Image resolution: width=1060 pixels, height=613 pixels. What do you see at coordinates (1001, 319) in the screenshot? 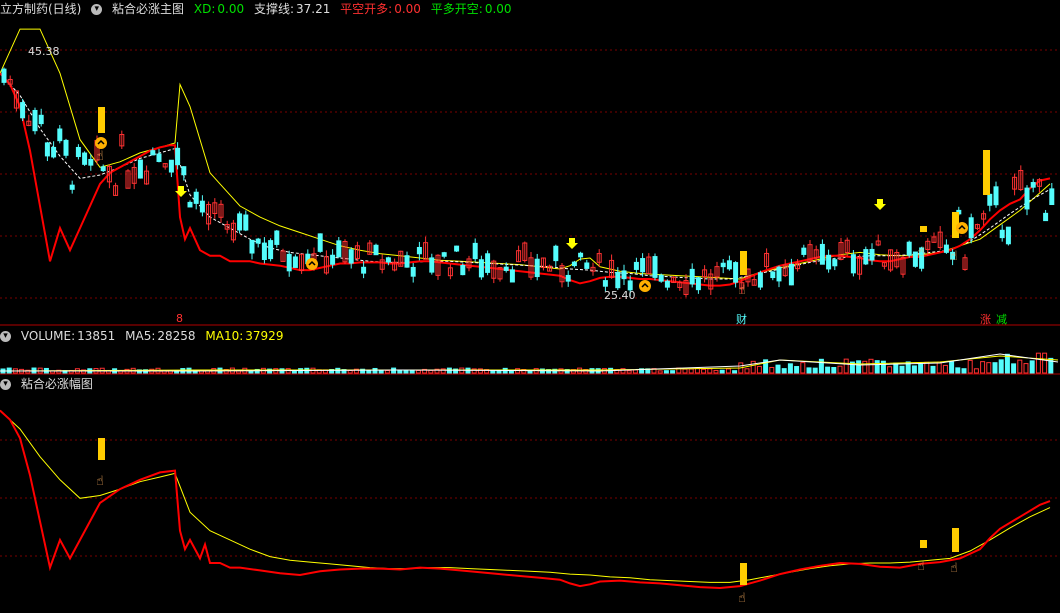
I see `marker-jian: 减` at bounding box center [1001, 319].